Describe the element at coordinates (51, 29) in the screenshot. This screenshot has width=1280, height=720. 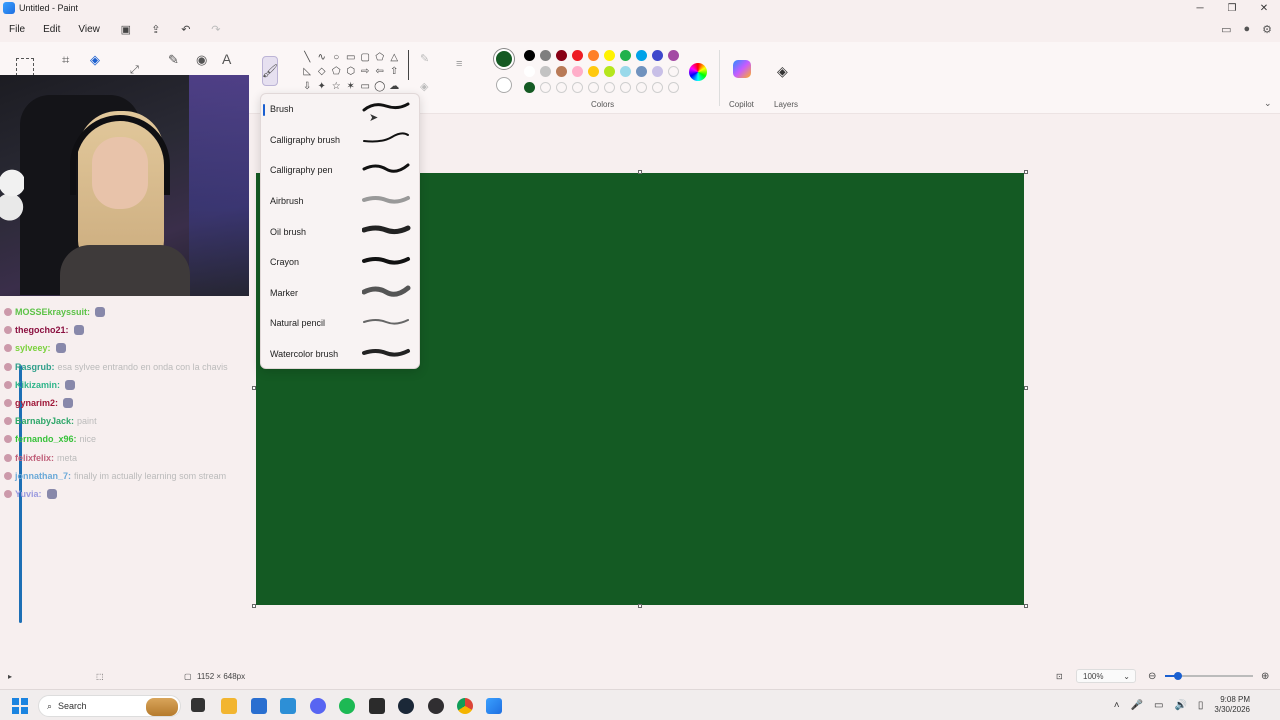
I see `menu-edit: Edit` at that location.